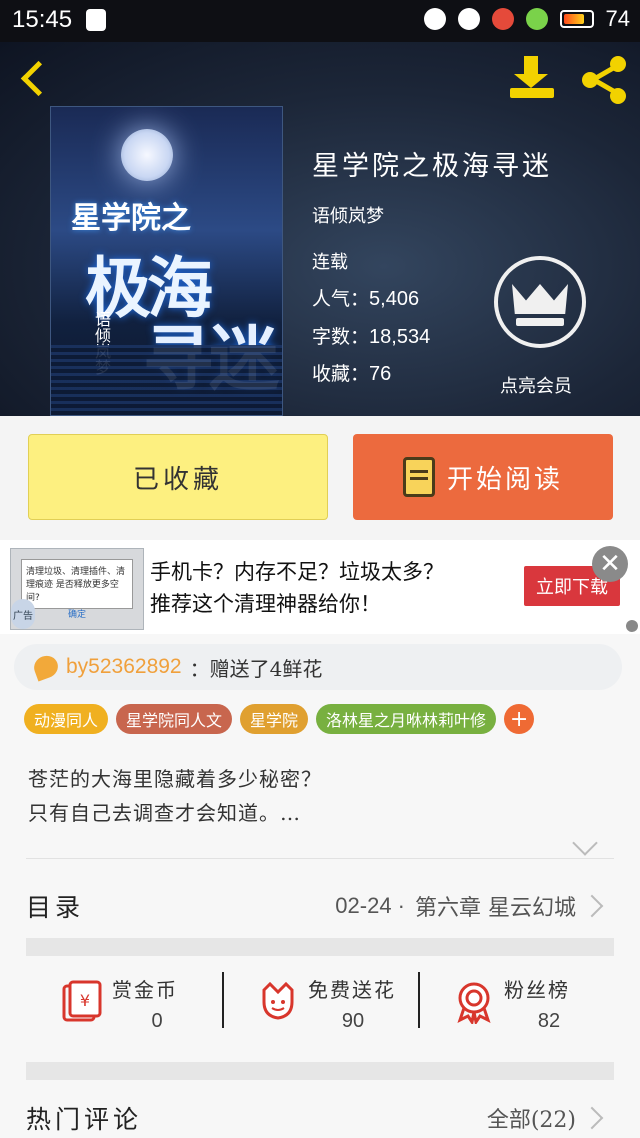 This screenshot has height=1138, width=640. Describe the element at coordinates (46, 667) in the screenshot. I see `flower-notice-icon` at that location.